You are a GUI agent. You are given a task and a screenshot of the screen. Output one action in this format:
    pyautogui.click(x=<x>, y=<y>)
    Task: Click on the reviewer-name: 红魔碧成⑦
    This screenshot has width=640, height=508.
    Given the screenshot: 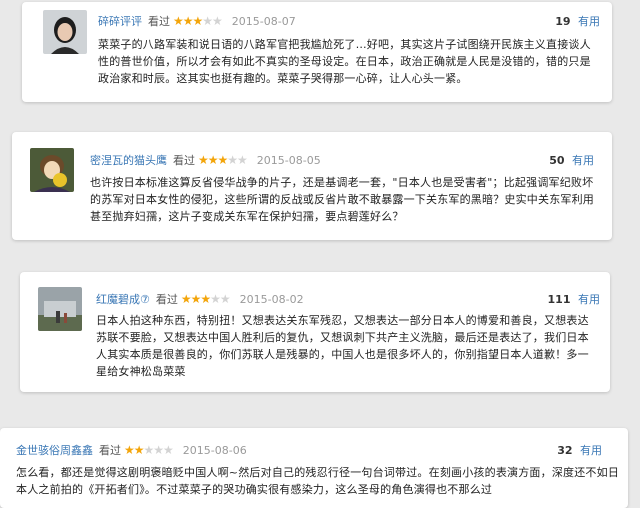 What is the action you would take?
    pyautogui.click(x=123, y=299)
    